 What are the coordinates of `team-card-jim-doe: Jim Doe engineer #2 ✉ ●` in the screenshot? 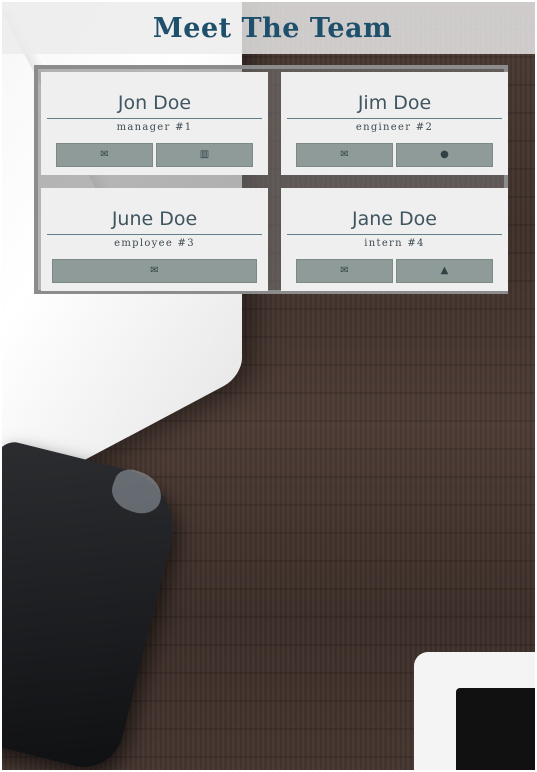 It's located at (394, 123).